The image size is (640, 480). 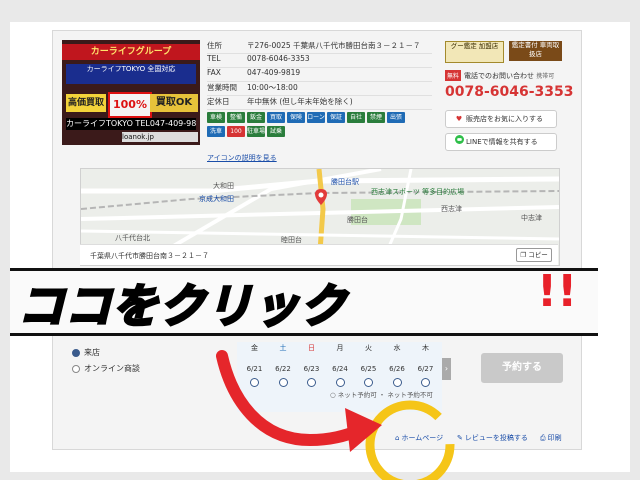 I want to click on calendar-day: 月 6/24, so click(x=340, y=364).